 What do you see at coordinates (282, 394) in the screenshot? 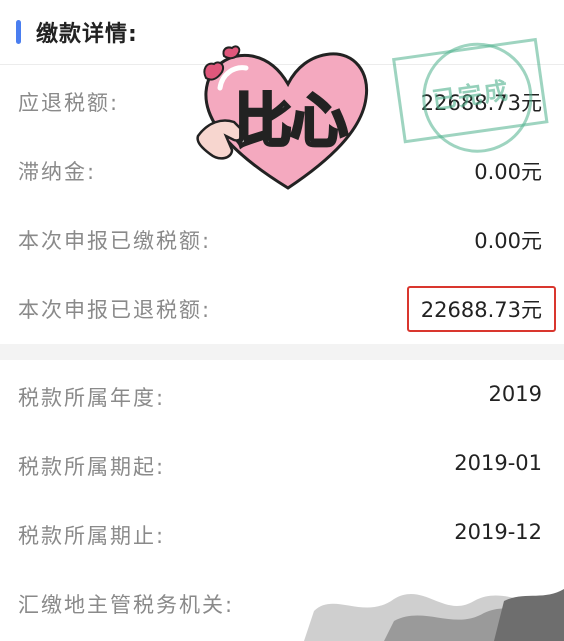
I see `period-row-year: 税款所属年度: 2019` at bounding box center [282, 394].